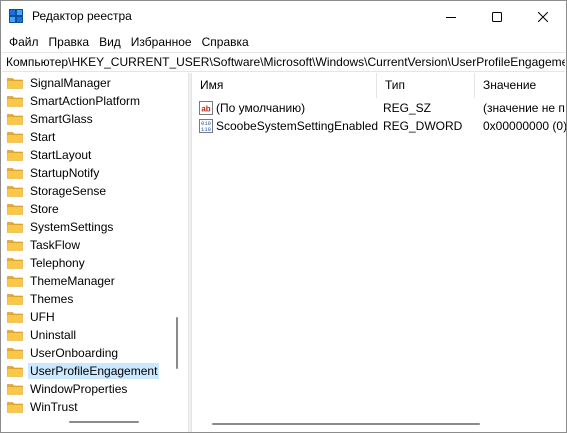 This screenshot has width=567, height=433. I want to click on binary-value-icon: 010 110, so click(206, 126).